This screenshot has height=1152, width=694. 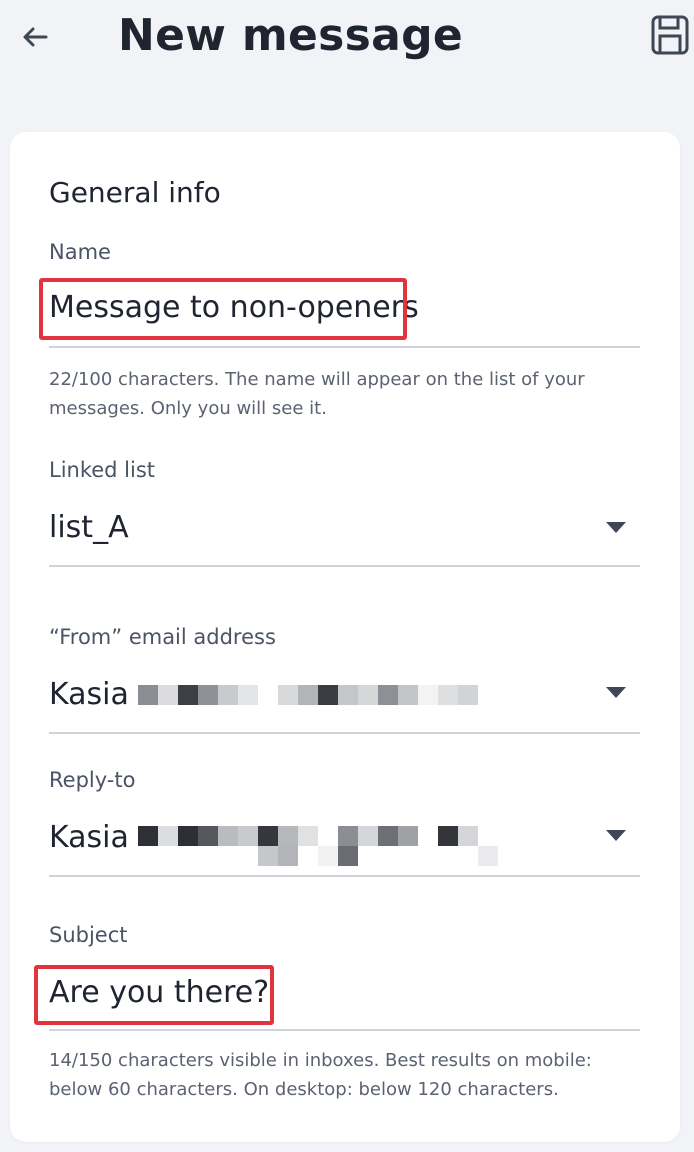 I want to click on redacted-reply-to-address, so click(x=318, y=846).